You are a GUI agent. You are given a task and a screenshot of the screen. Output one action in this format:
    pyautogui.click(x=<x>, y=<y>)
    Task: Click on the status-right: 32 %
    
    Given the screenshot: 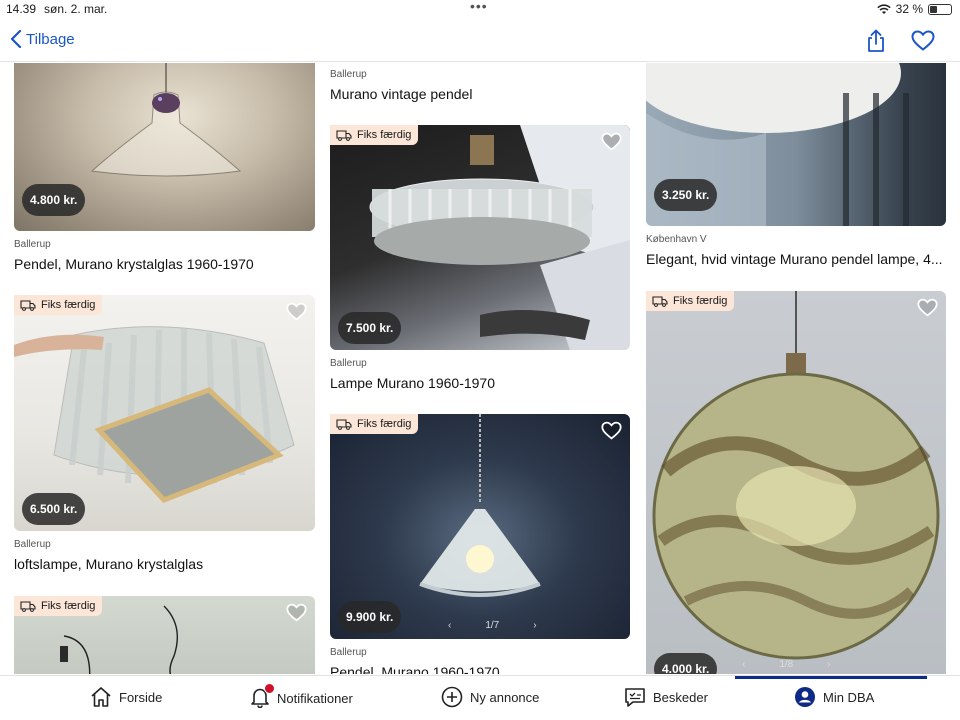 What is the action you would take?
    pyautogui.click(x=914, y=9)
    